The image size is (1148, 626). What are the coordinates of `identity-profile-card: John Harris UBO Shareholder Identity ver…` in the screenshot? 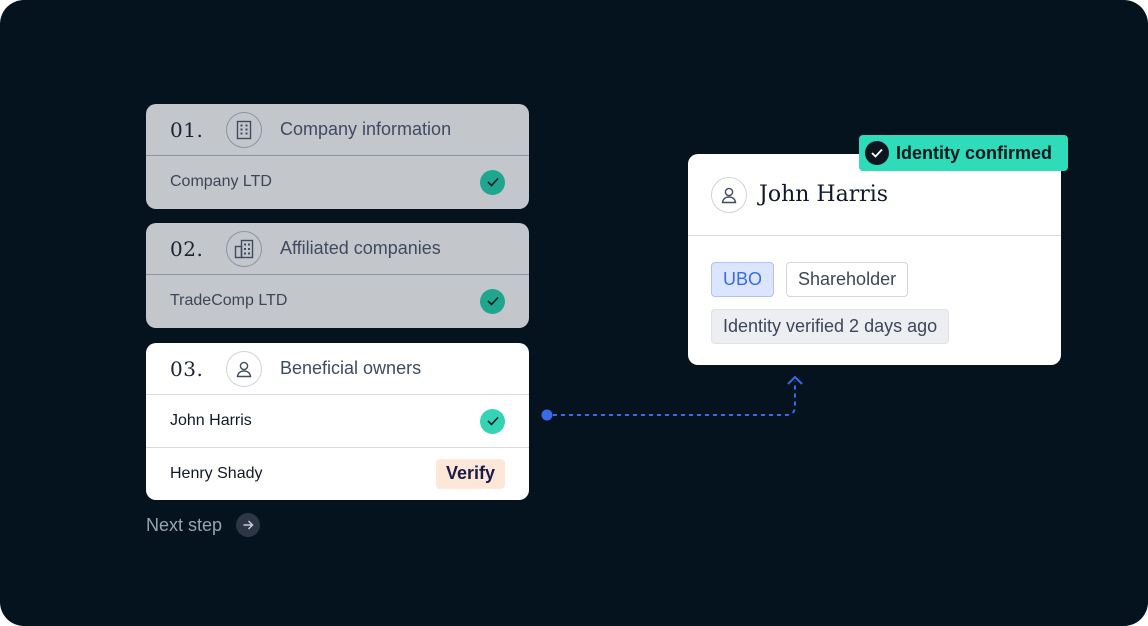 It's located at (874, 259).